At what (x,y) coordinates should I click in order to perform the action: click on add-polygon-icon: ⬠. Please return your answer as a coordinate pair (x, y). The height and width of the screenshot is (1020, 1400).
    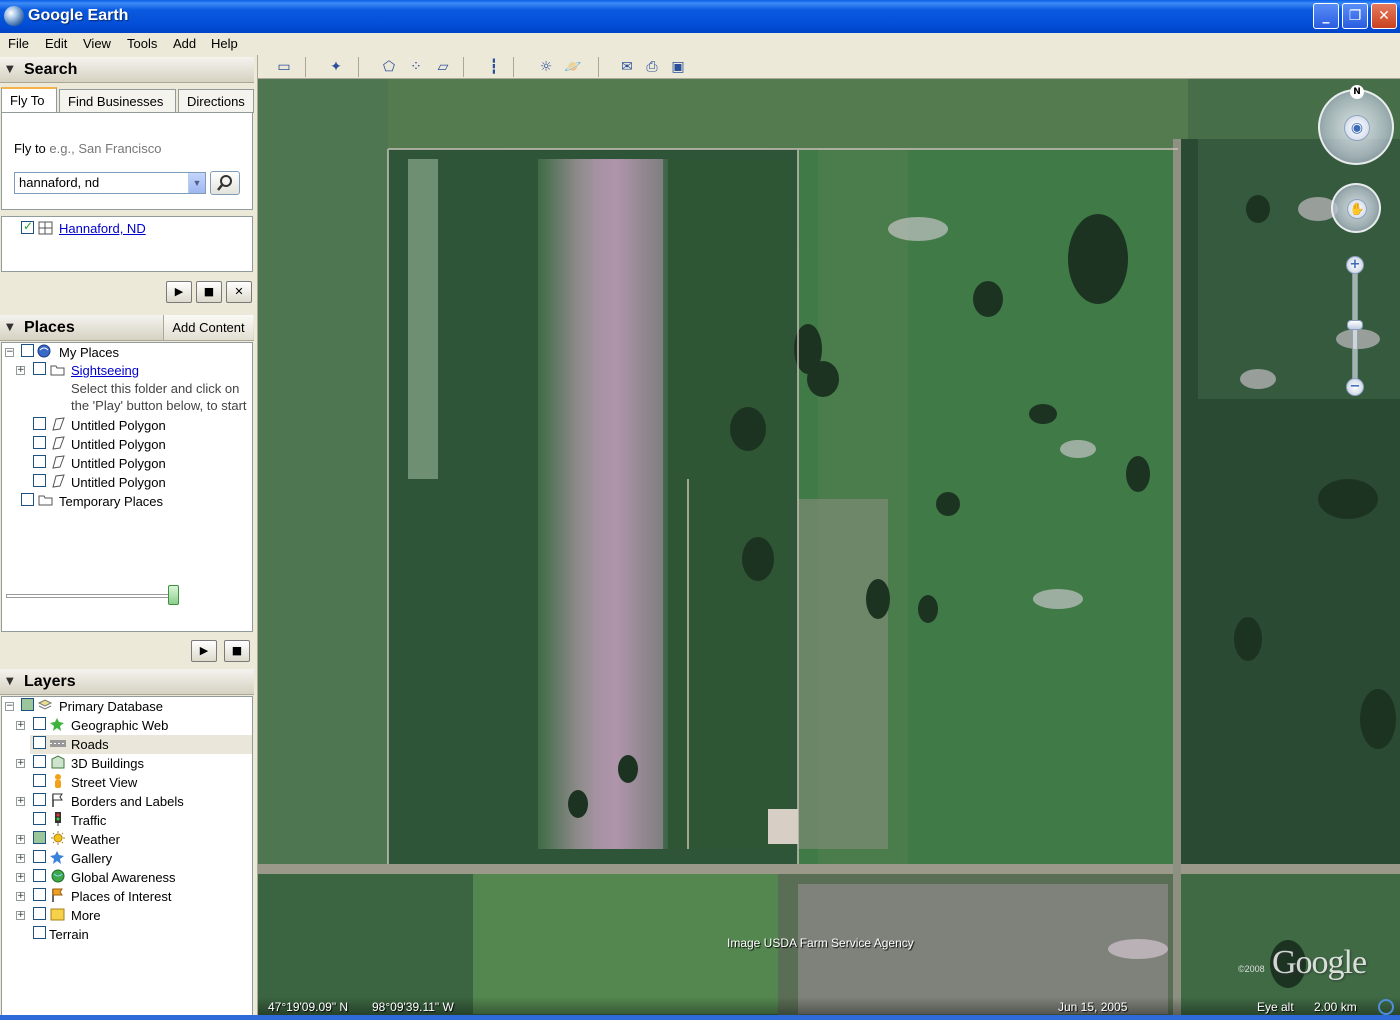
    Looking at the image, I should click on (389, 67).